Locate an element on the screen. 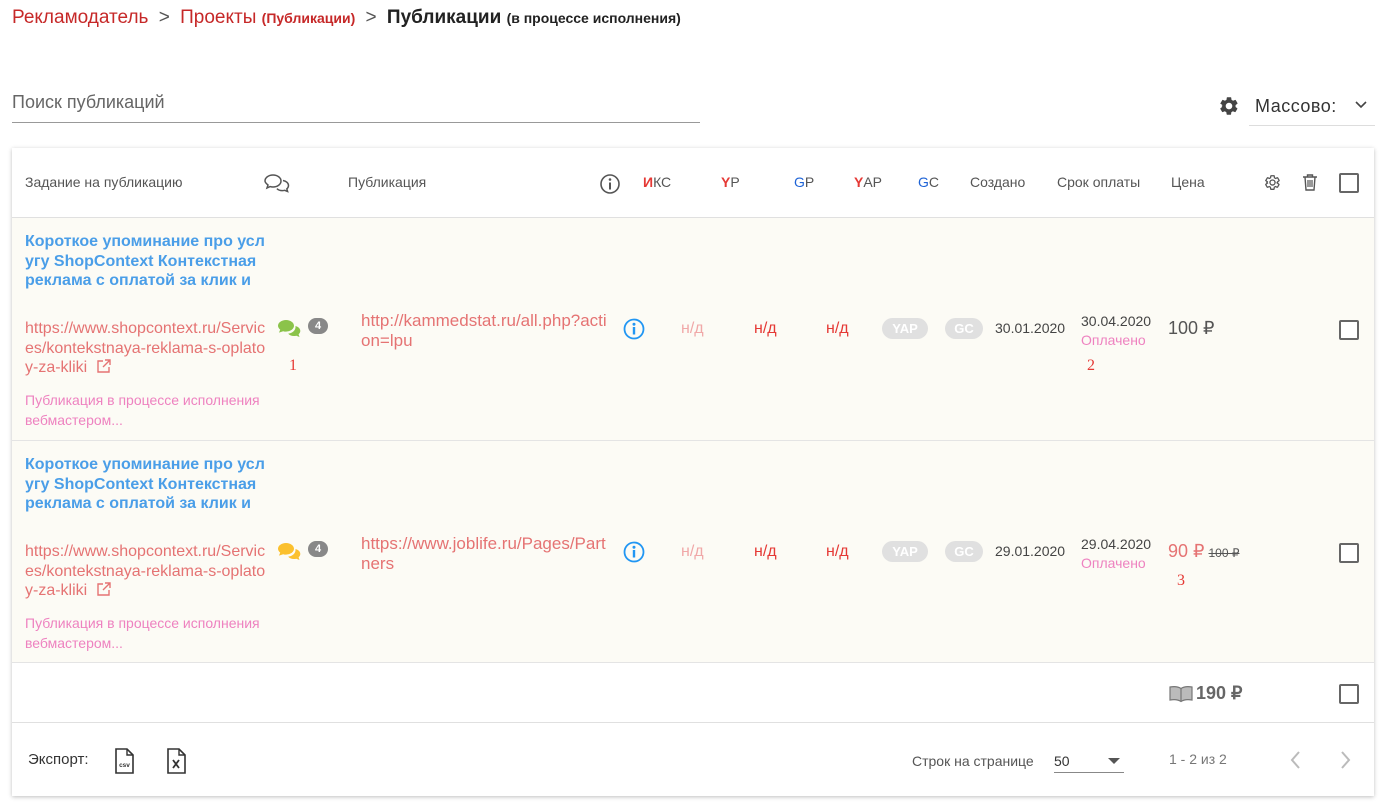  created-date: 29.01.2020 is located at coordinates (1030, 551).